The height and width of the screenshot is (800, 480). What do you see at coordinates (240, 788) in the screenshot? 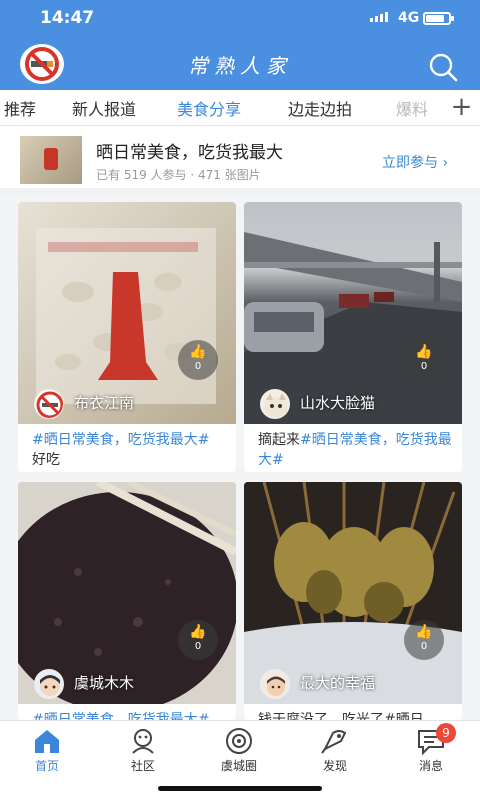
I see `home-indicator` at bounding box center [240, 788].